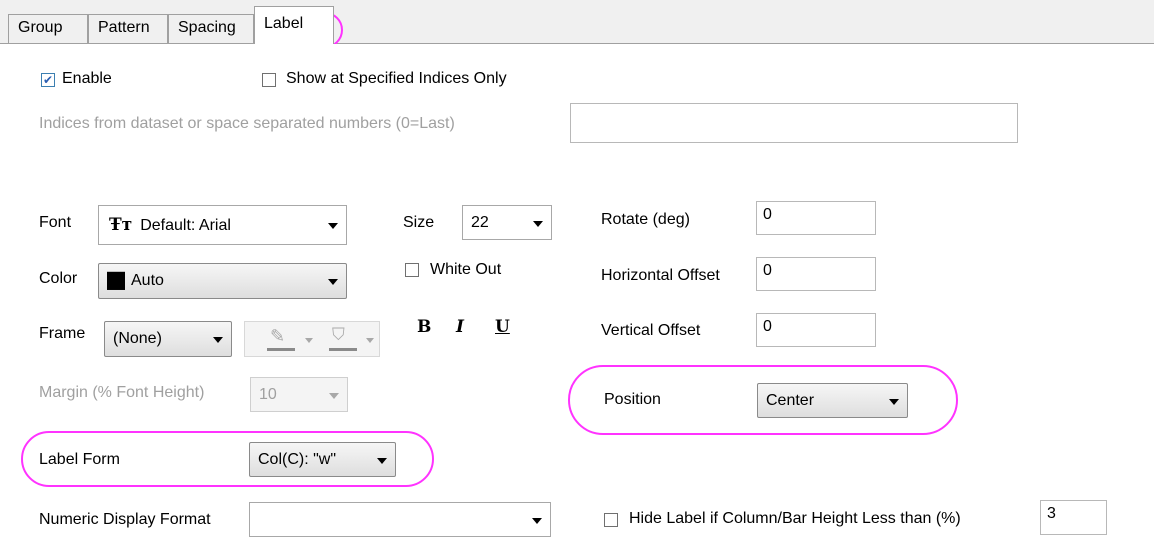  What do you see at coordinates (222, 281) in the screenshot?
I see `color-dropdown: Auto` at bounding box center [222, 281].